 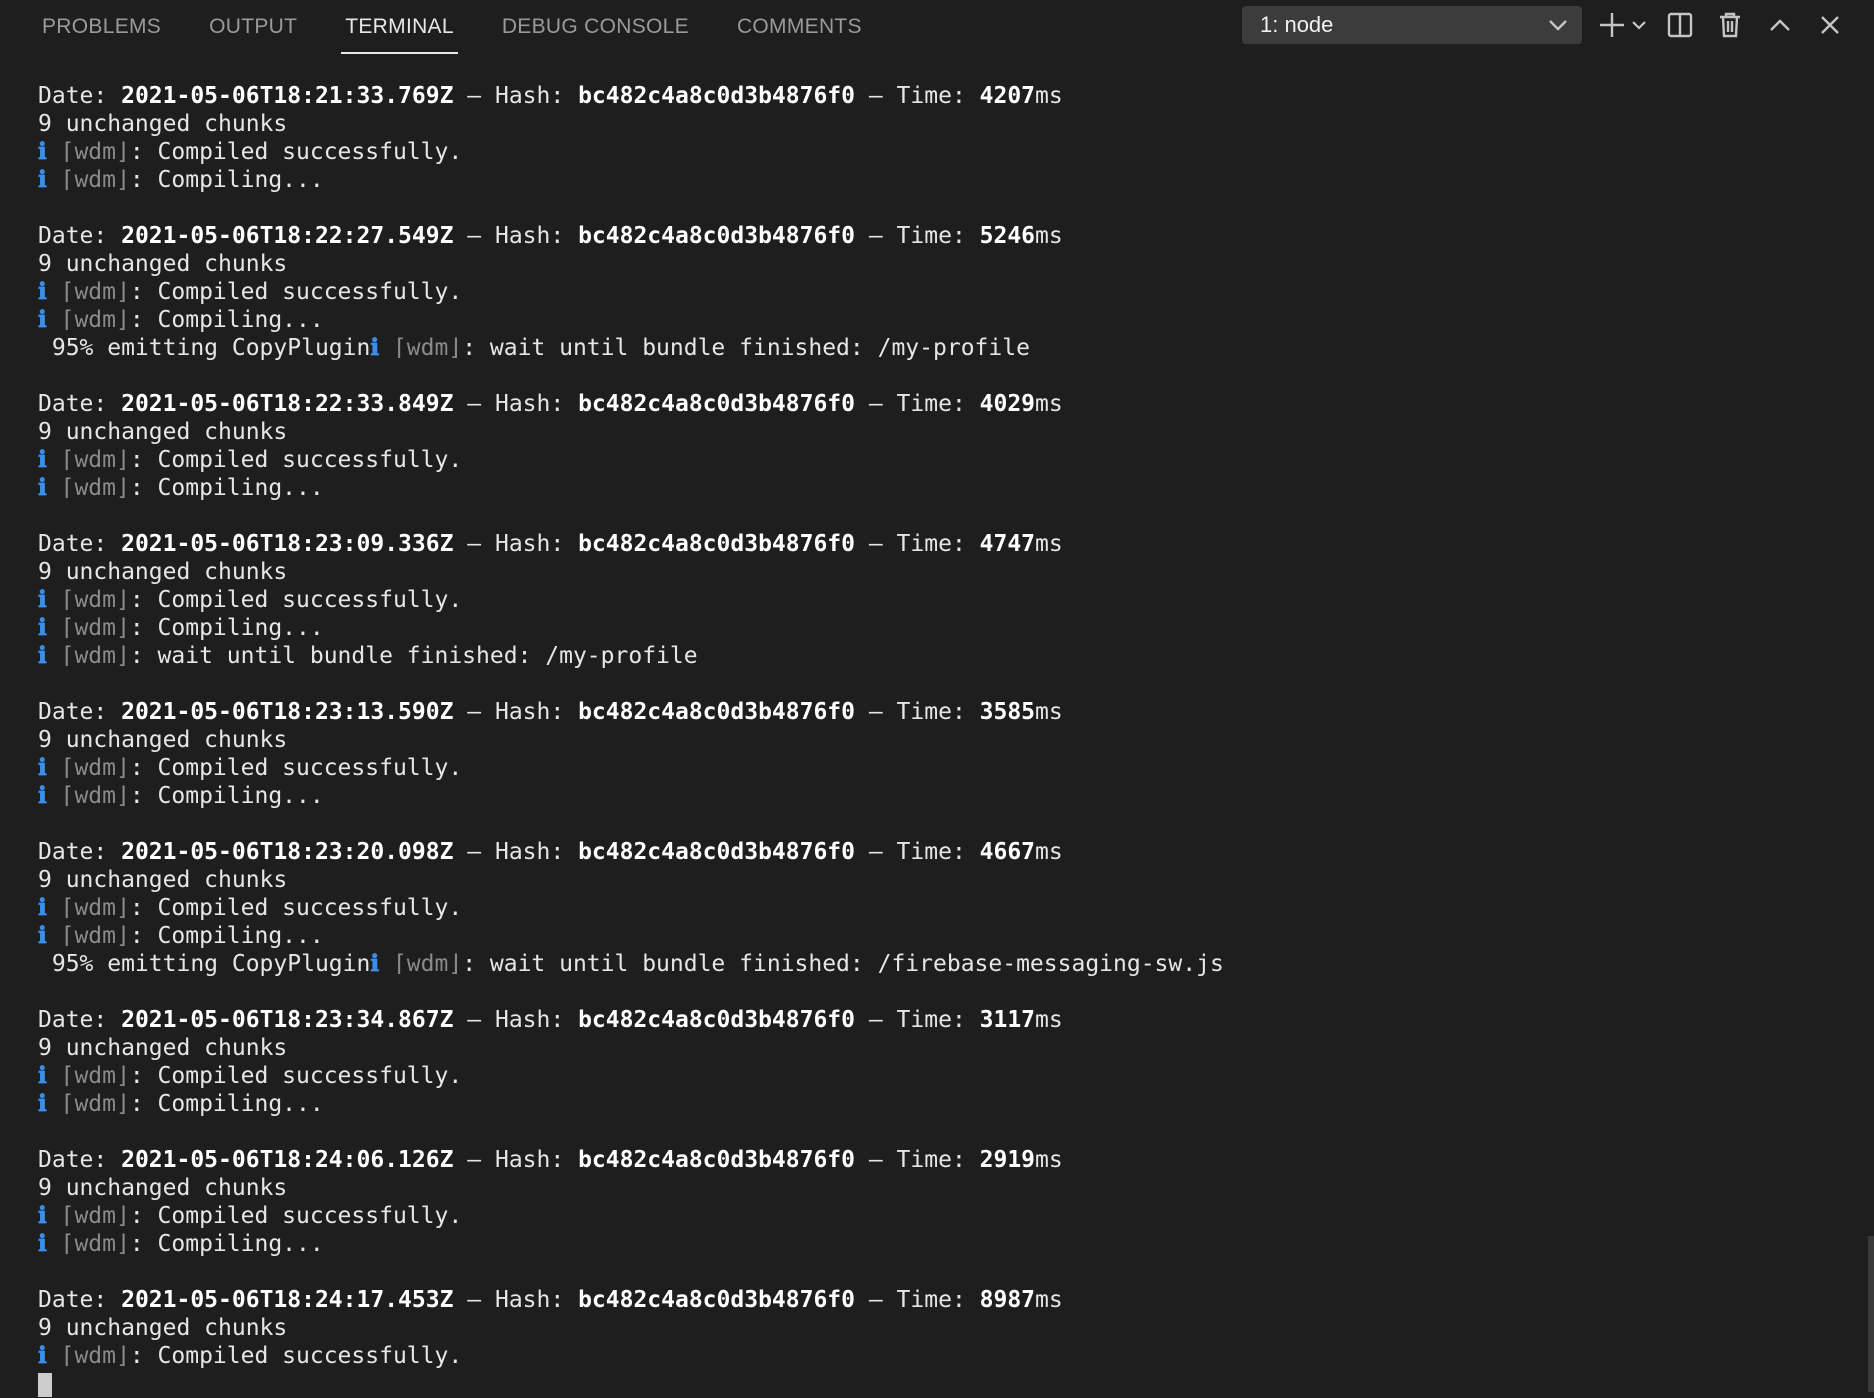 I want to click on maximize-panel-button, so click(x=1780, y=25).